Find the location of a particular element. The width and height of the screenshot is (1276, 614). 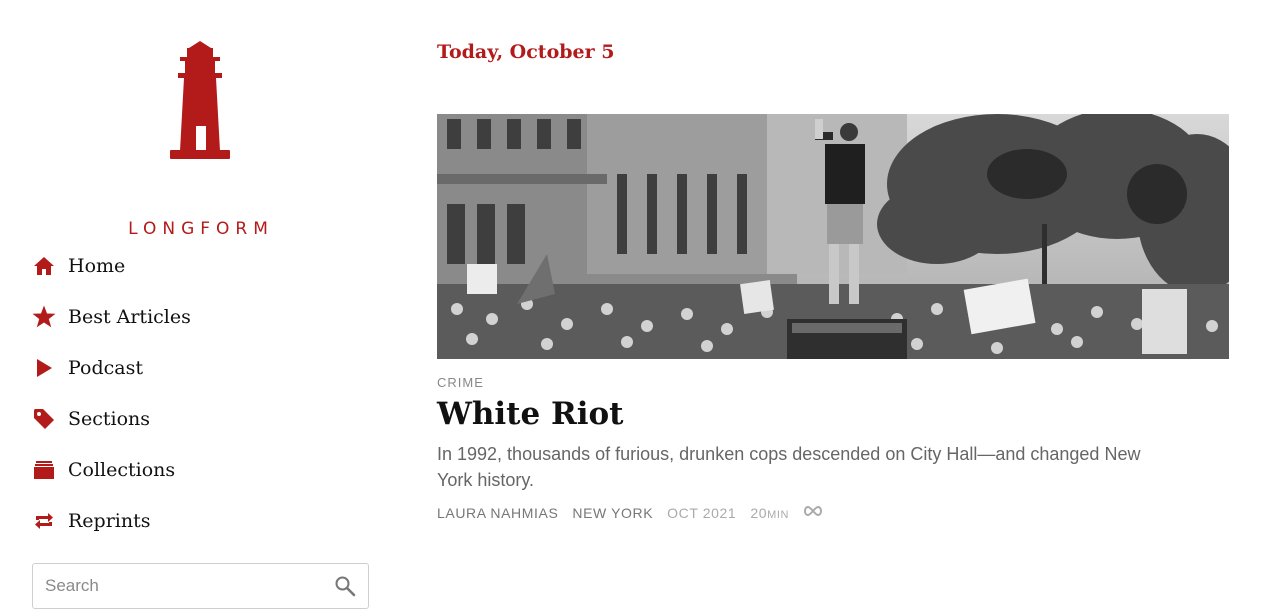

article-date: OCT 2021 is located at coordinates (702, 512).